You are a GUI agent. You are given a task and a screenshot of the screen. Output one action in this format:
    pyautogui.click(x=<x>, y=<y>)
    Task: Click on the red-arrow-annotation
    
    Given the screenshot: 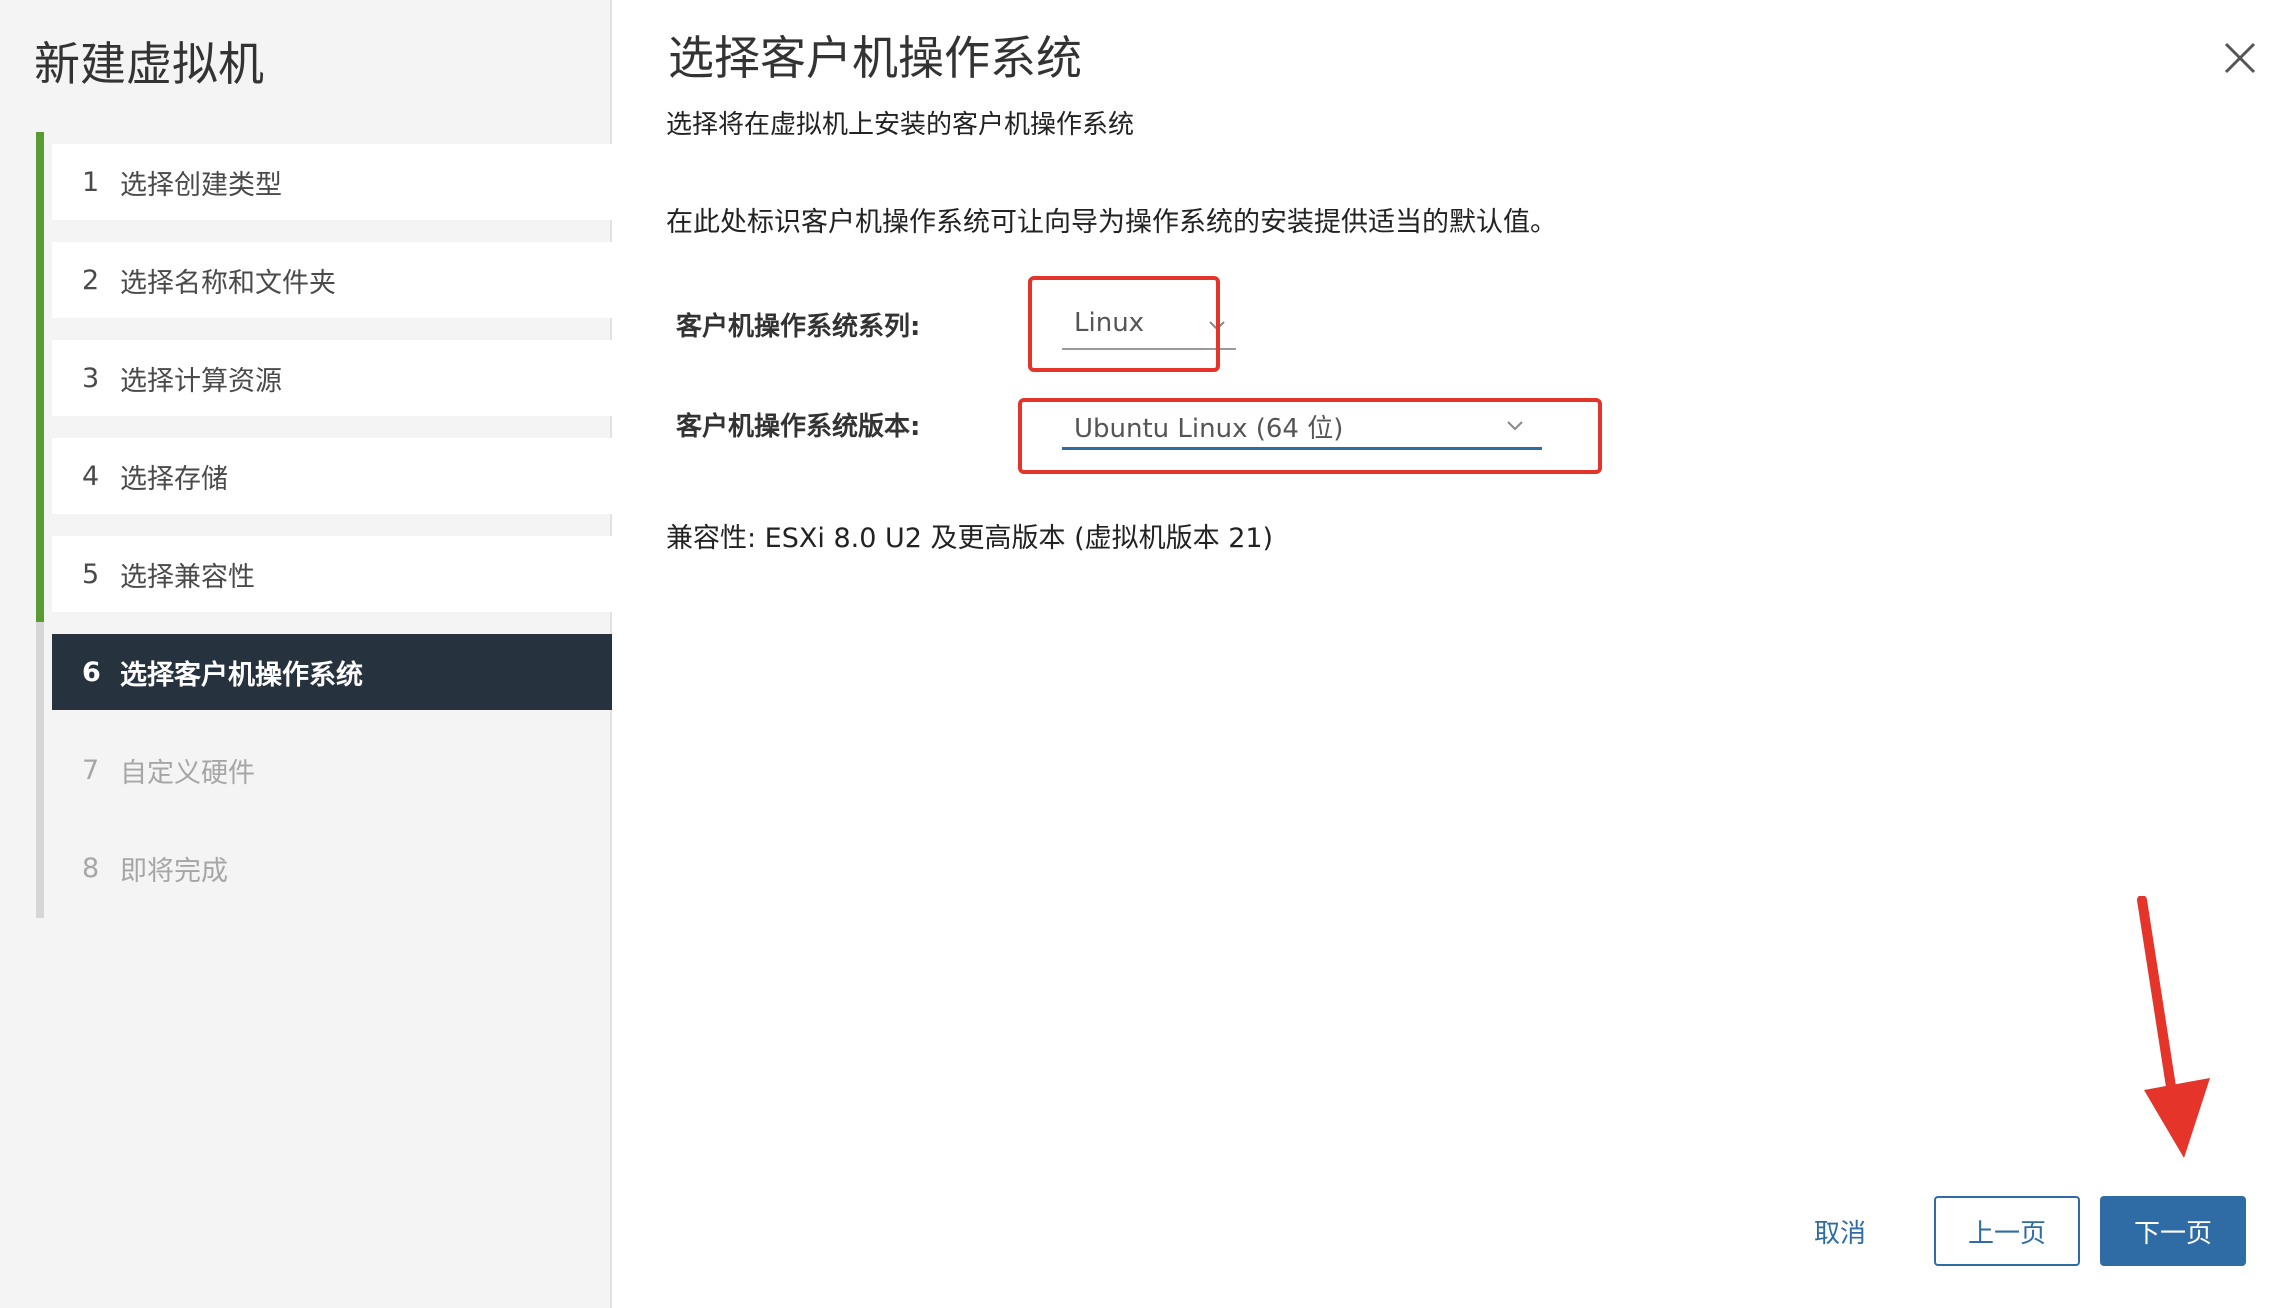 What is the action you would take?
    pyautogui.click(x=2173, y=1027)
    